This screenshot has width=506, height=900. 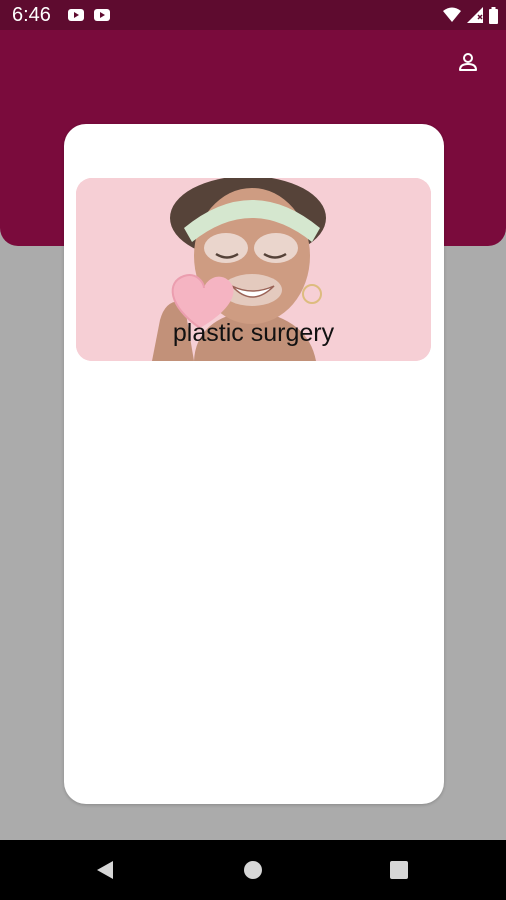 What do you see at coordinates (399, 870) in the screenshot?
I see `recents-icon` at bounding box center [399, 870].